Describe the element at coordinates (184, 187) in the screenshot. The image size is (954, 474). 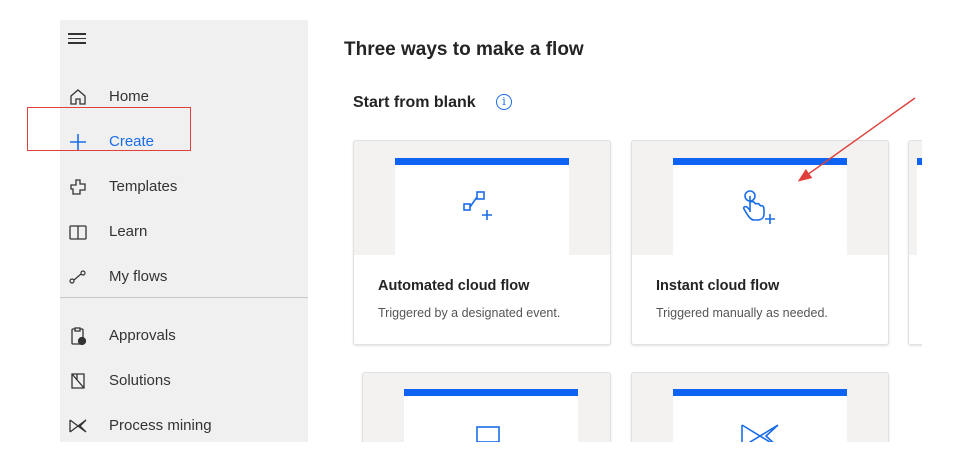
I see `sidebar-item-templates: Templates` at that location.